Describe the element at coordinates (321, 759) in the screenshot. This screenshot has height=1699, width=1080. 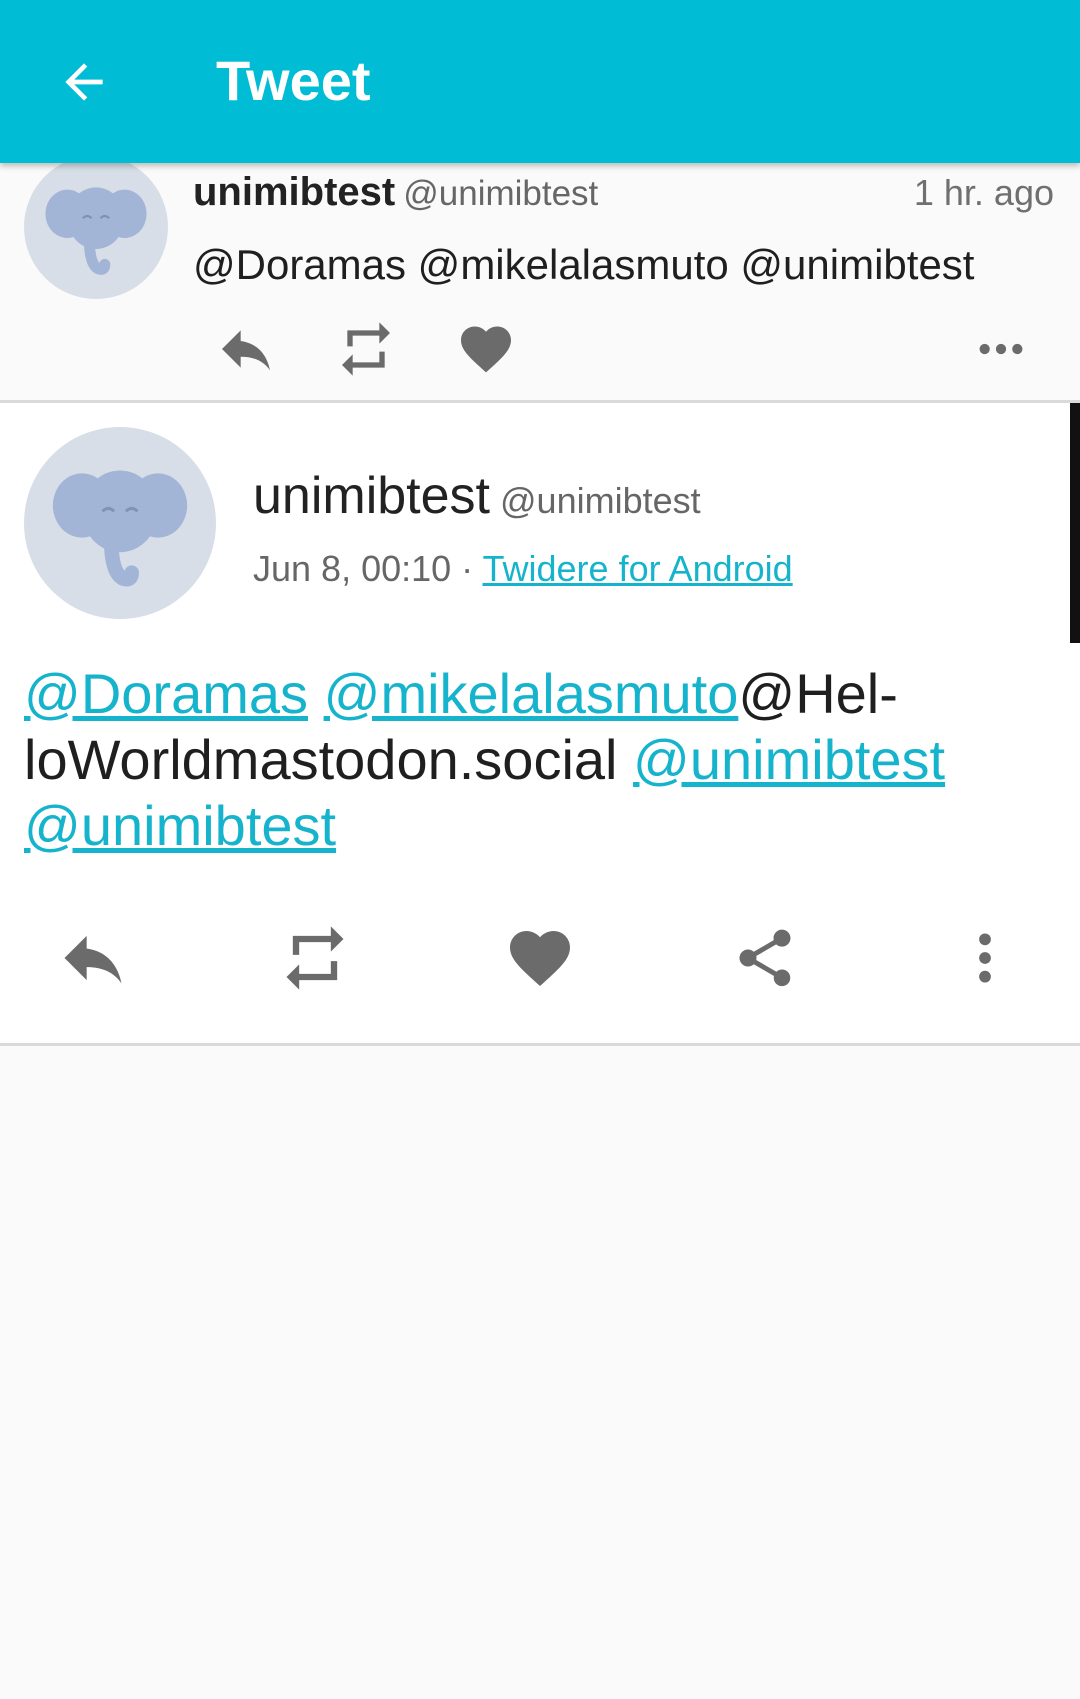
I see `body-text: loWorldmastodon.social` at that location.